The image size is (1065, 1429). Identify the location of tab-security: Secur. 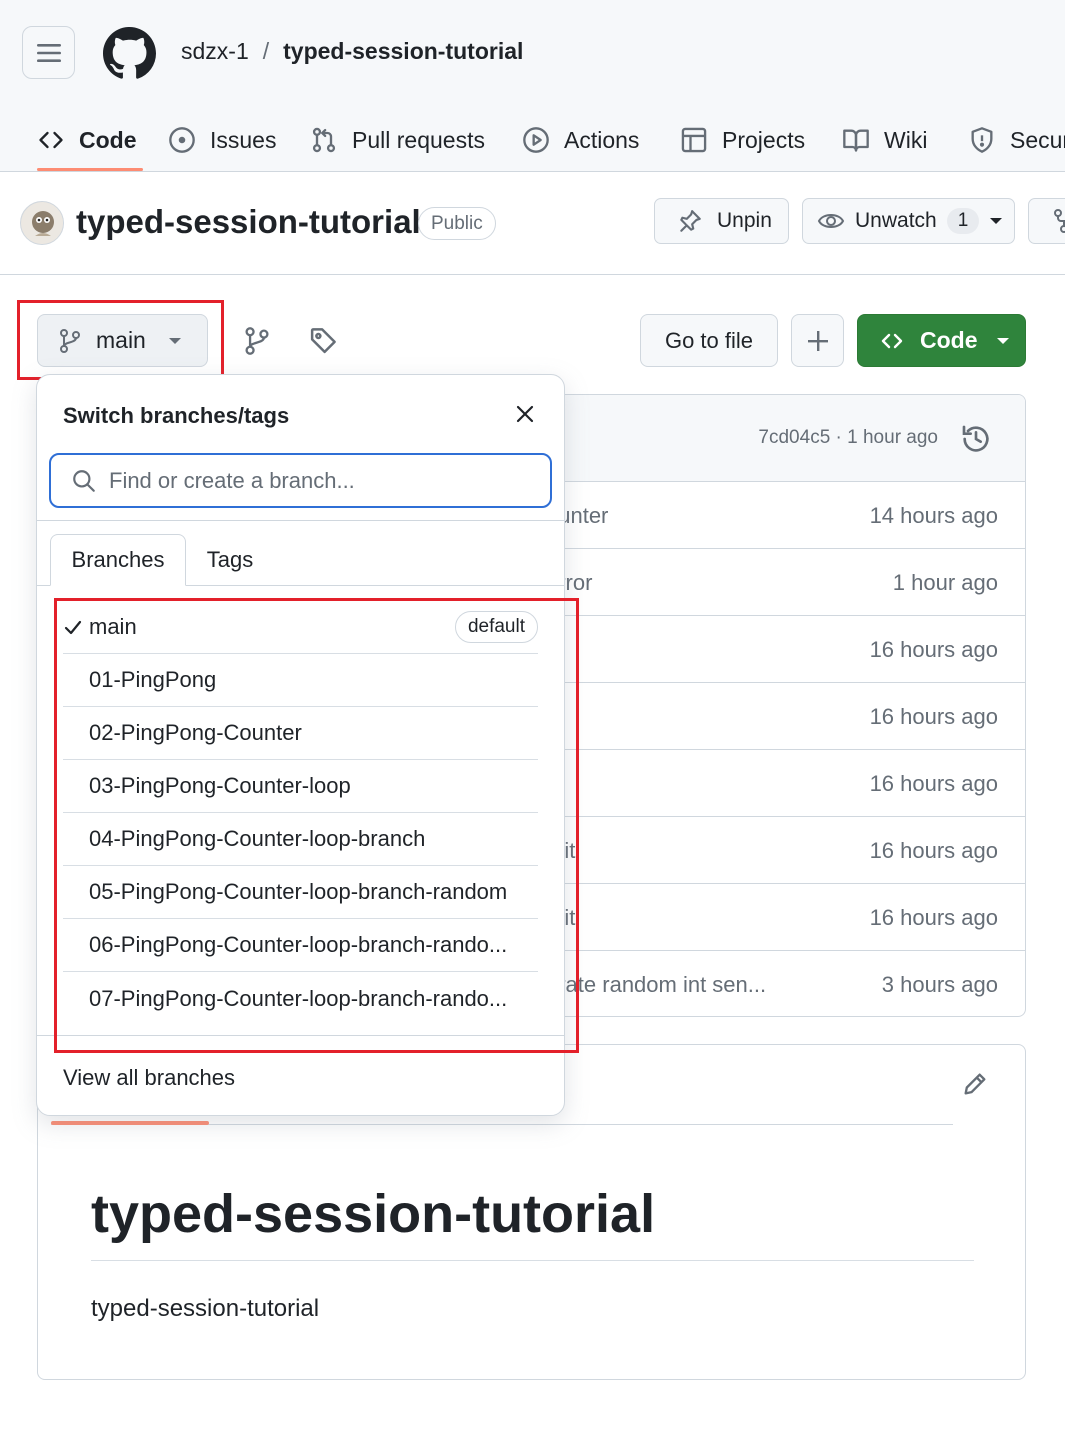
(1016, 140).